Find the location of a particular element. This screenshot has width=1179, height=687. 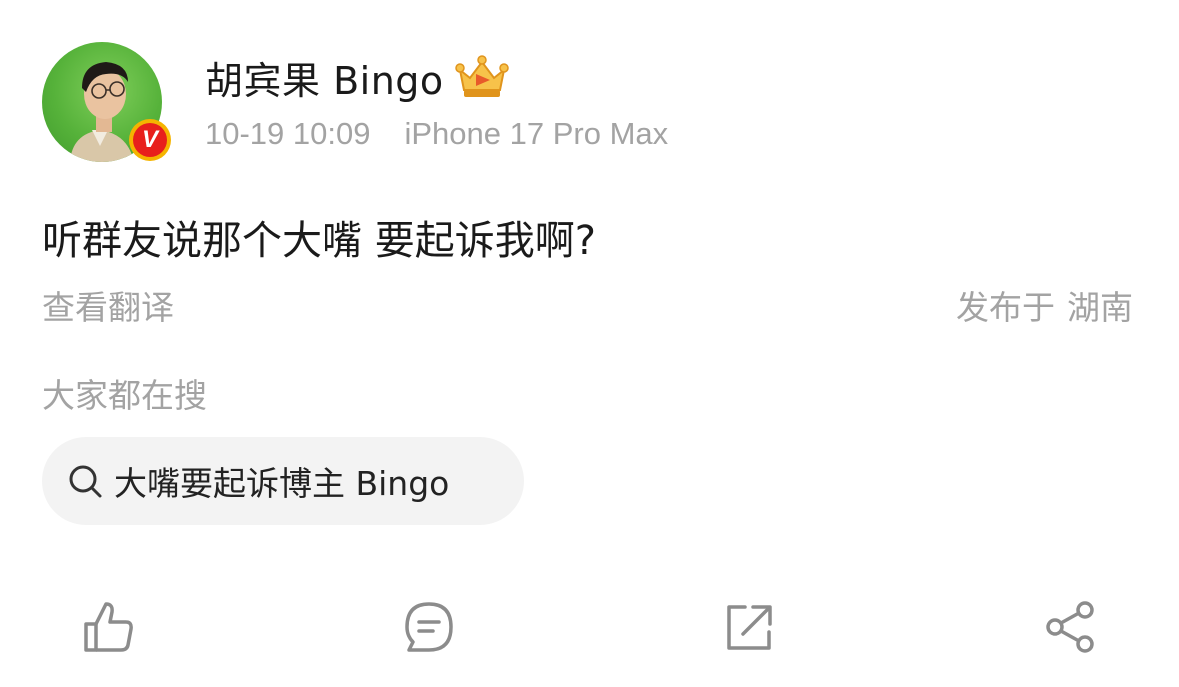

post-time: 10-19 10:09 is located at coordinates (288, 133).